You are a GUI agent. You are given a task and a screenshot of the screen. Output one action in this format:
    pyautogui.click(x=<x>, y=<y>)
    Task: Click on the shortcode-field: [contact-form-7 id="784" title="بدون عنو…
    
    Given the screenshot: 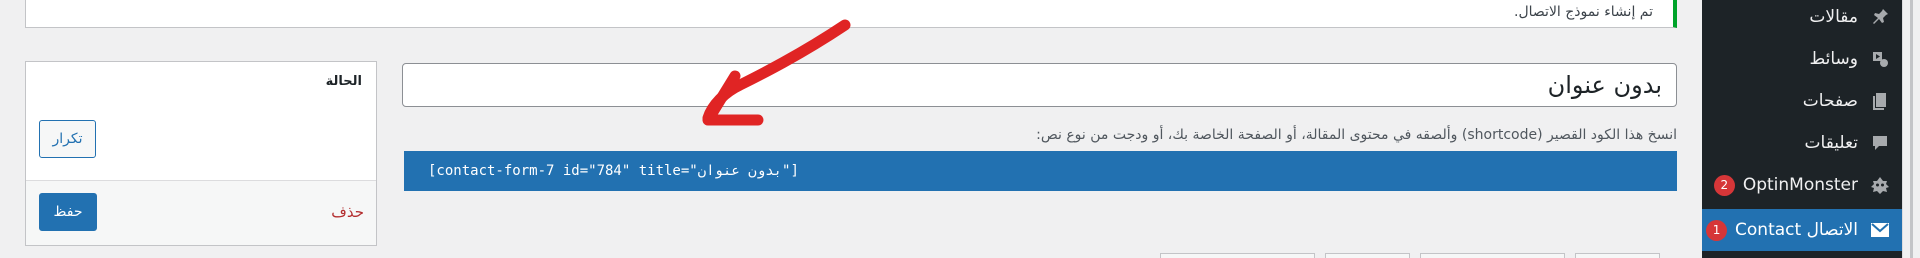 What is the action you would take?
    pyautogui.click(x=1040, y=171)
    